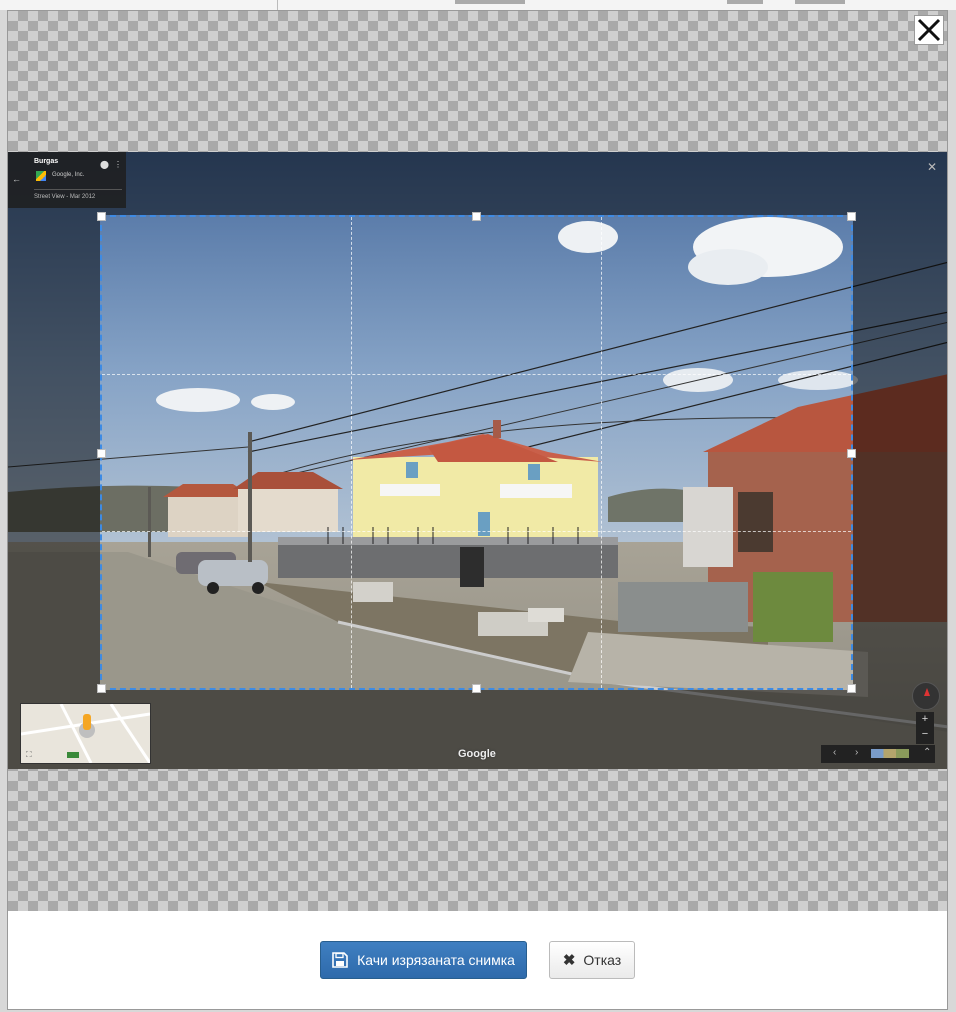  Describe the element at coordinates (68, 175) in the screenshot. I see `owner-label: Google, Inc.` at that location.